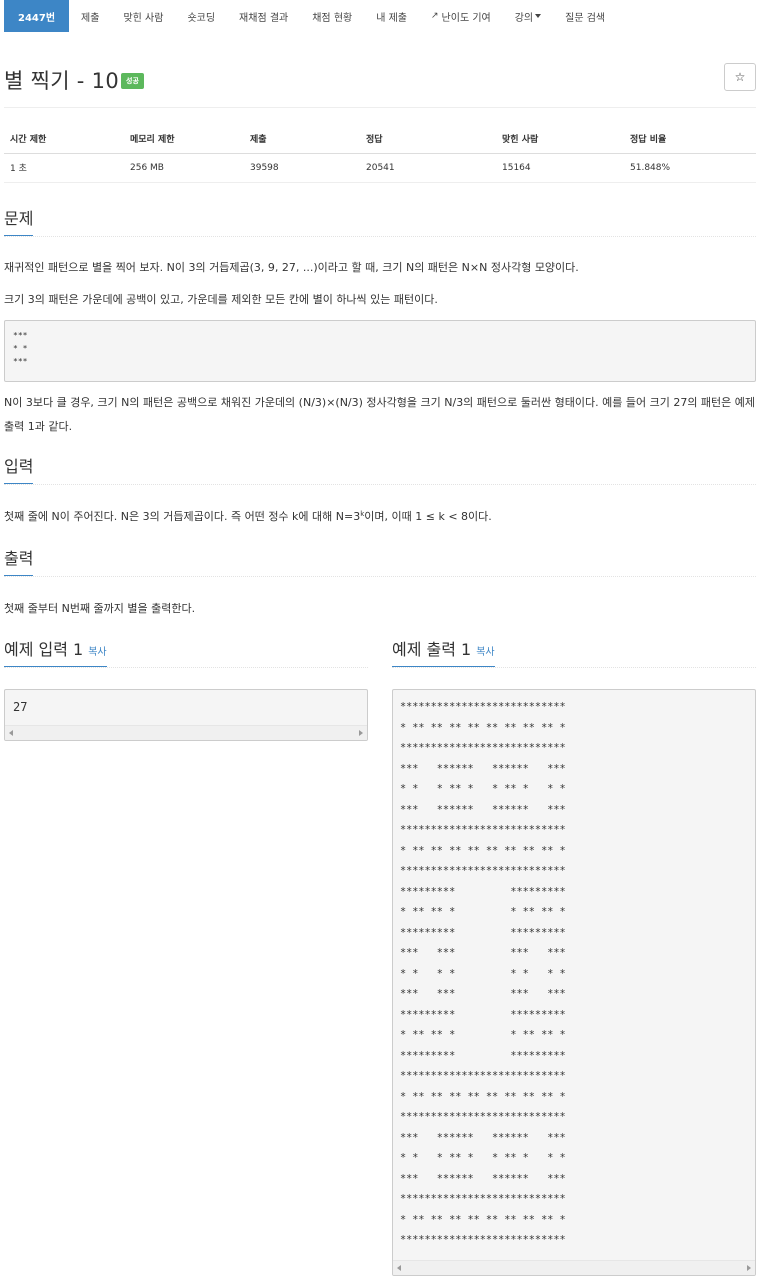 Image resolution: width=761 pixels, height=1280 pixels. Describe the element at coordinates (524, 18) in the screenshot. I see `nav-lecture-label: 강의` at that location.